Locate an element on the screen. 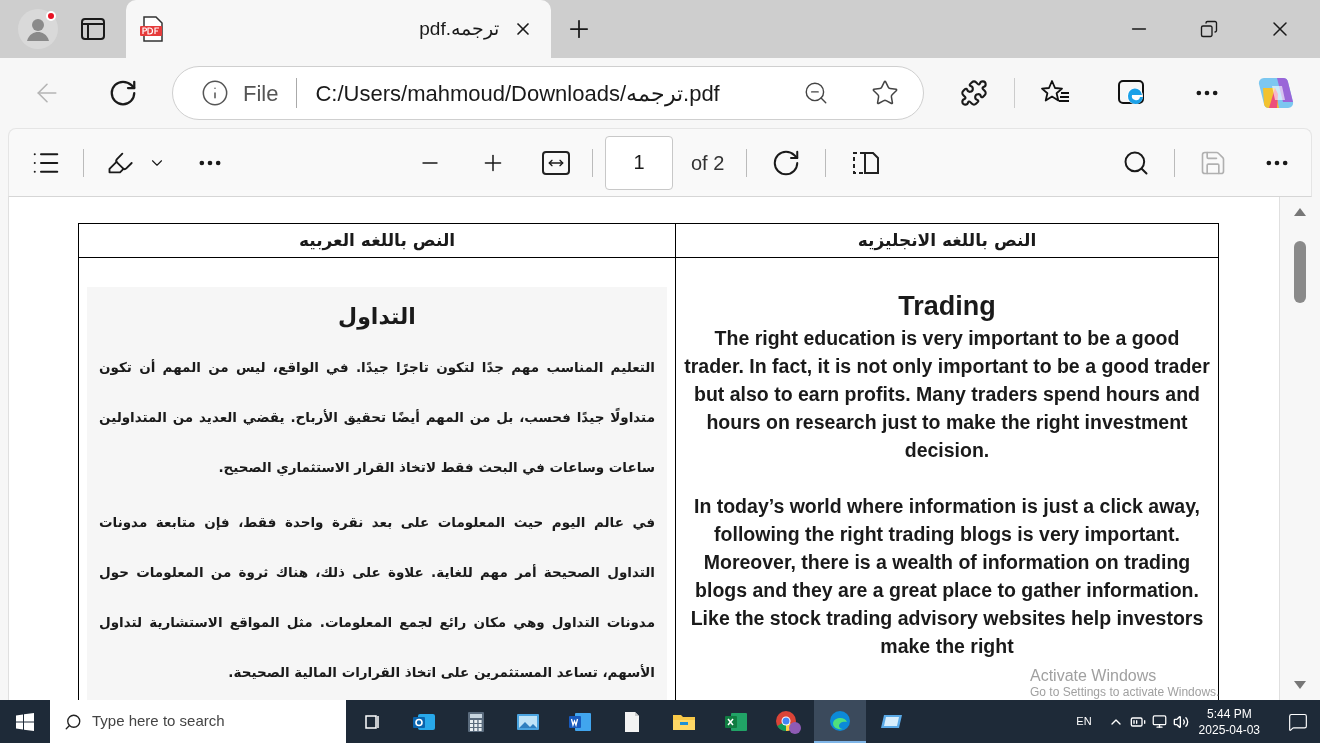 The width and height of the screenshot is (1320, 743). restore-icon is located at coordinates (1209, 29).